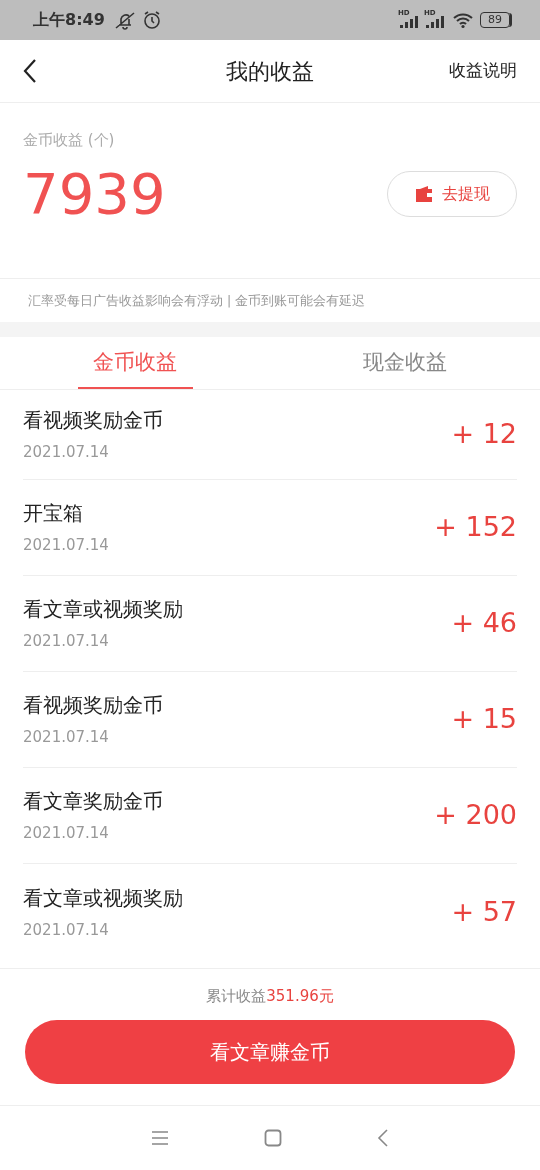 This screenshot has width=540, height=1170. I want to click on earnings-info-link: 收益说明, so click(483, 71).